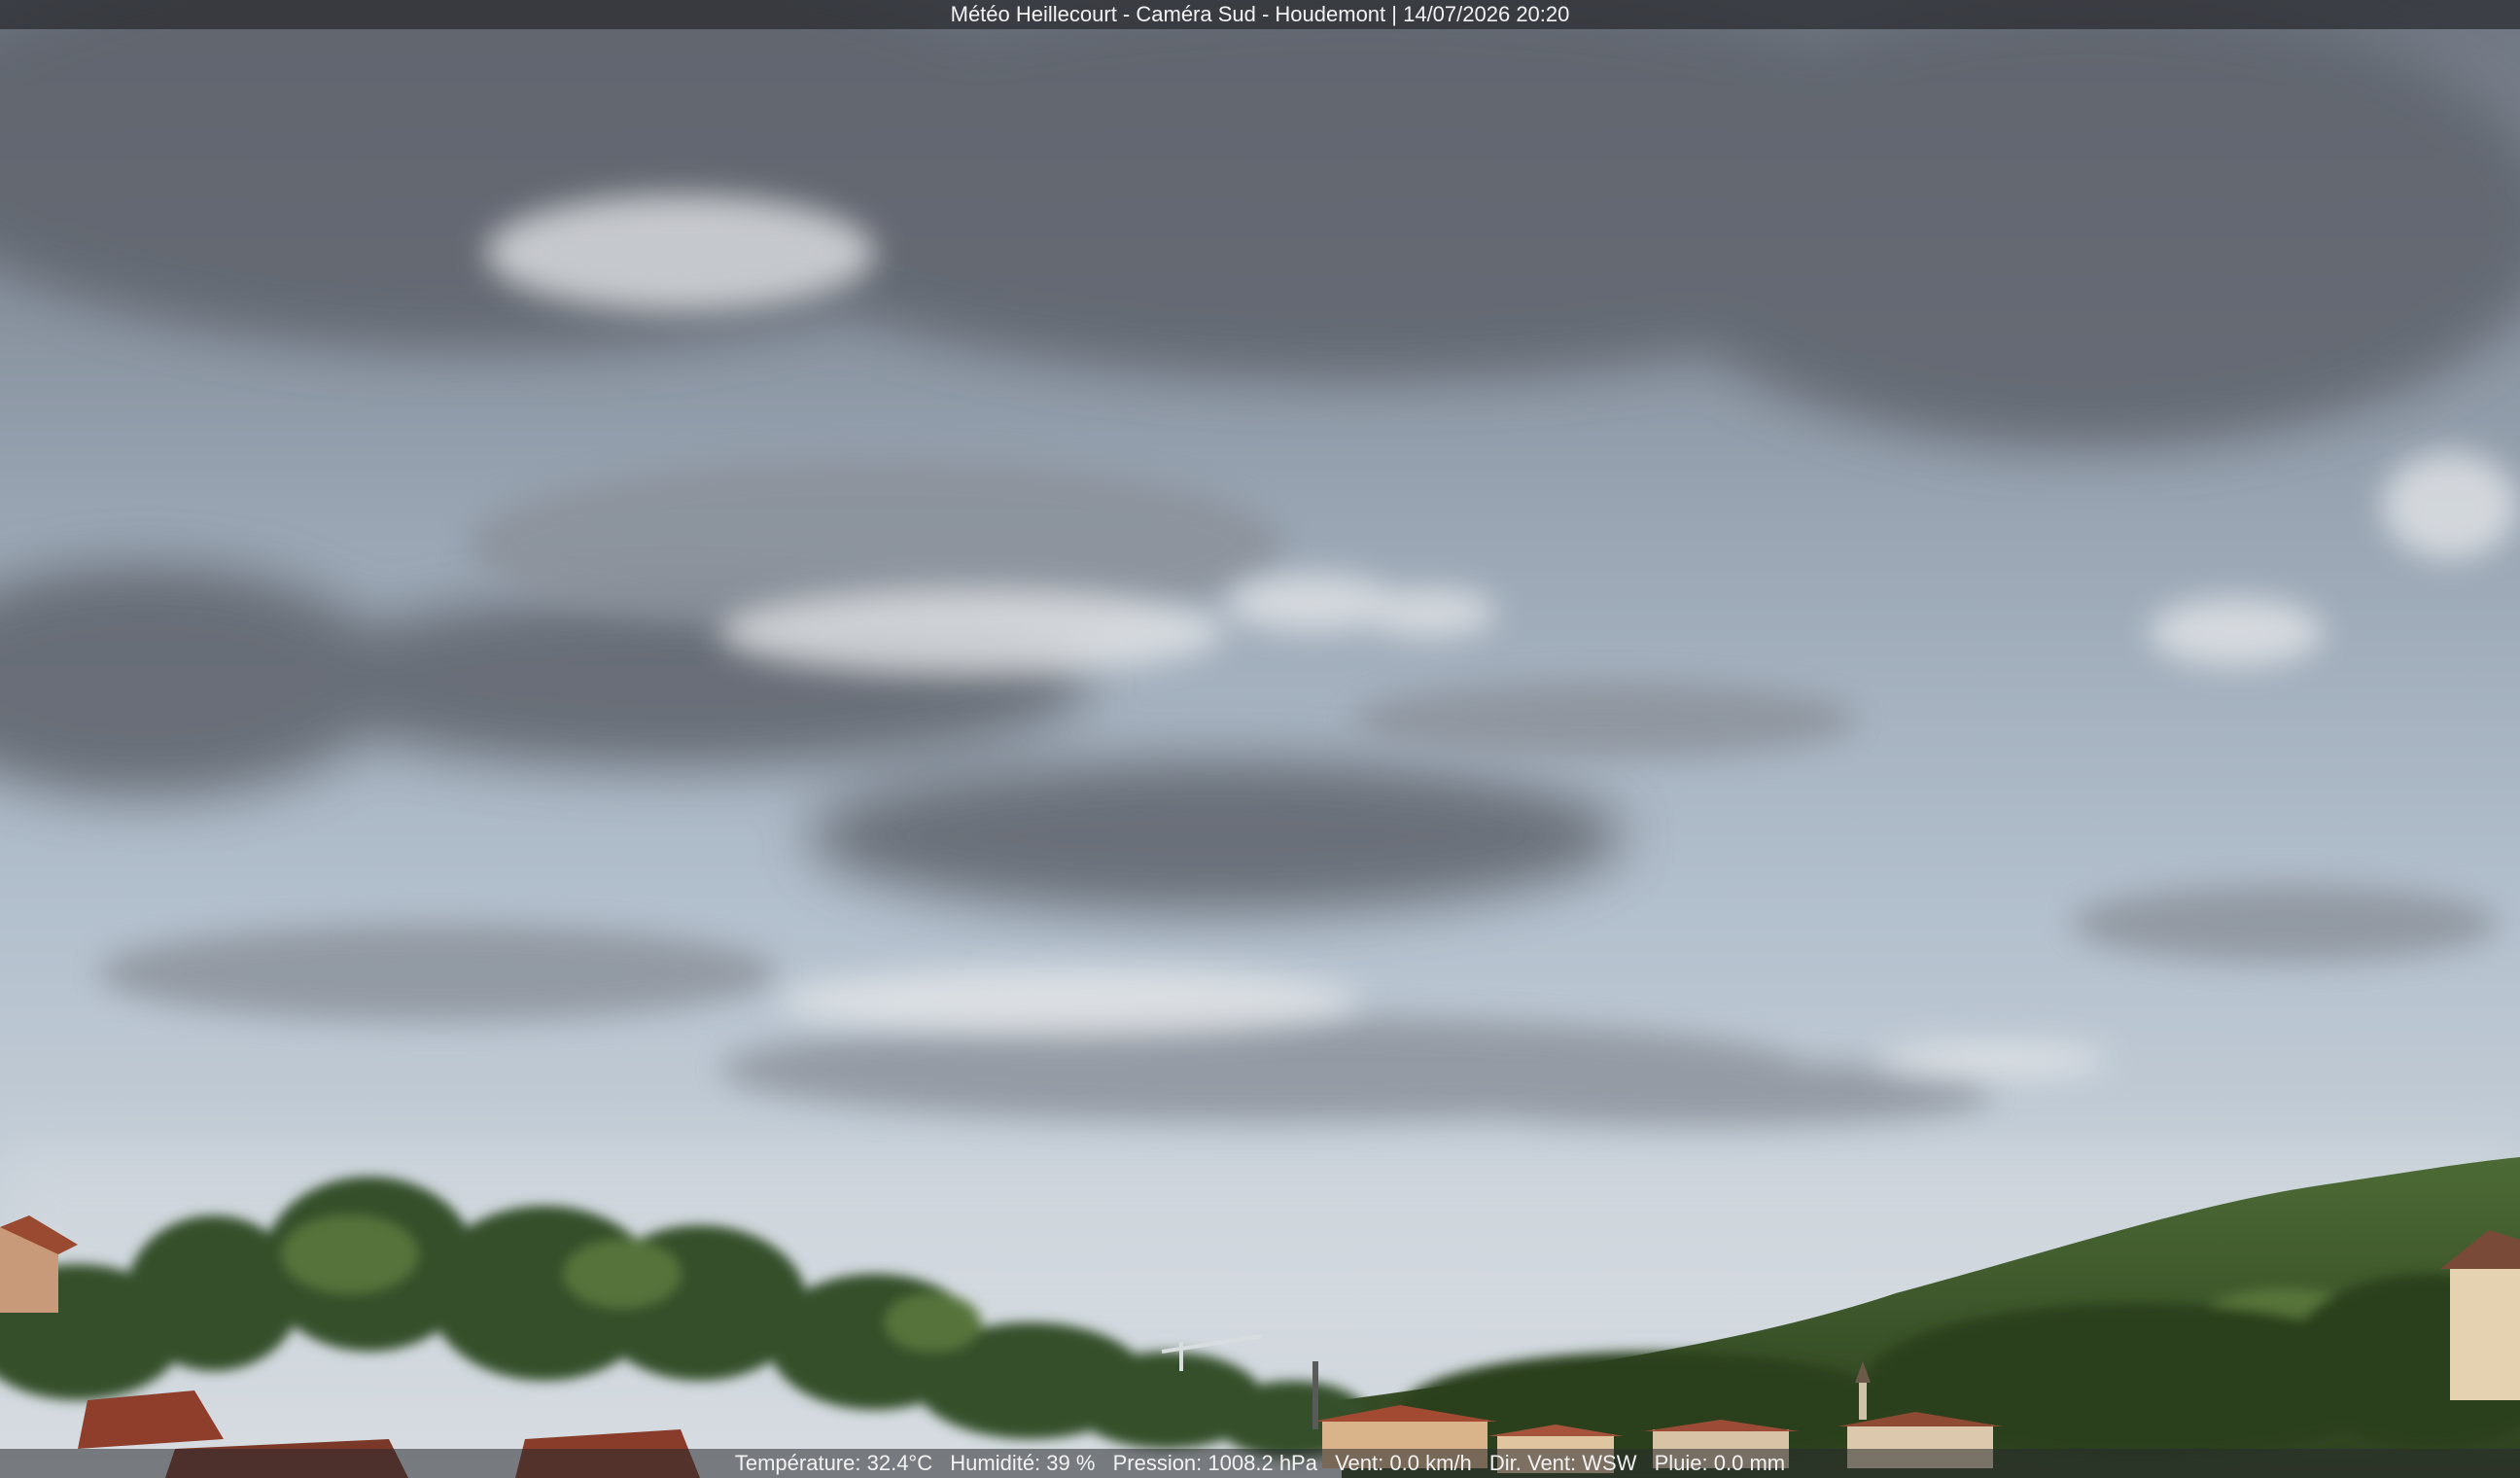 This screenshot has height=1478, width=2520. I want to click on rain-reading: Pluie: 0.0 mm, so click(1720, 1463).